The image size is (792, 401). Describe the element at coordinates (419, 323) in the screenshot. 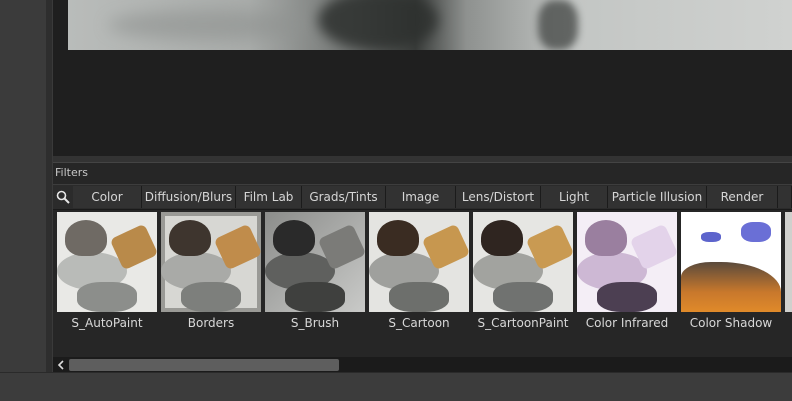

I see `filter-label: S_Cartoon` at that location.